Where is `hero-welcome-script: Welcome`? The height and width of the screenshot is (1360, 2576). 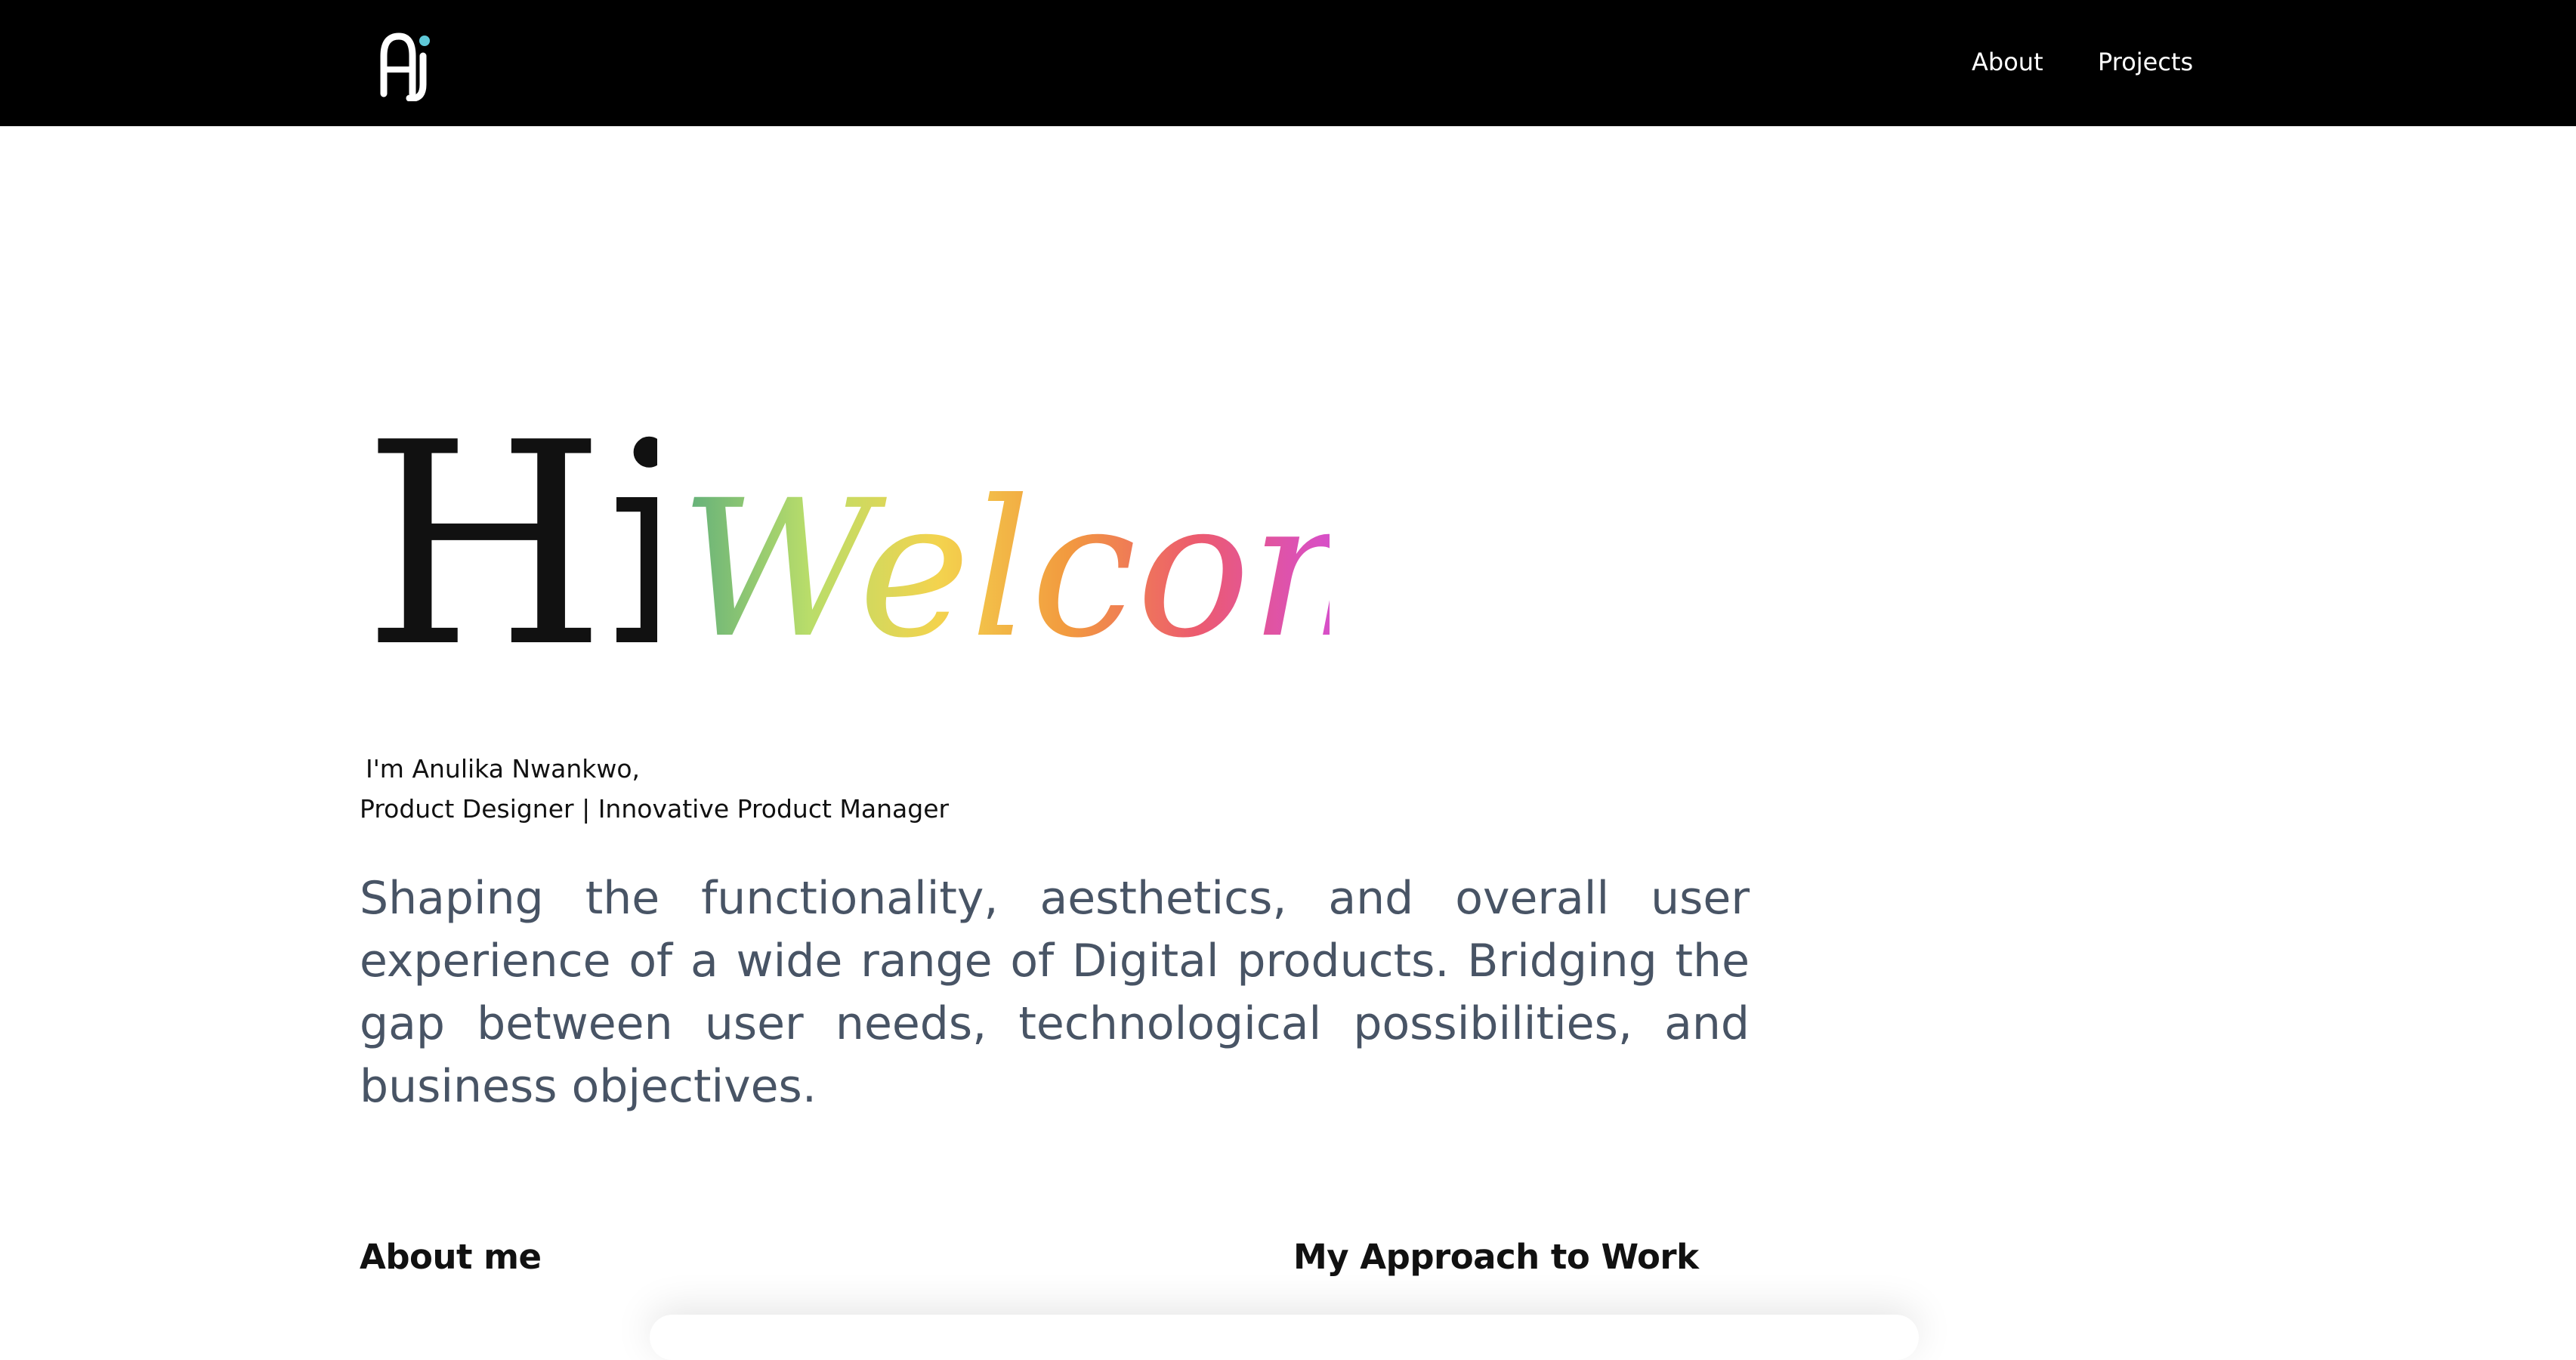 hero-welcome-script: Welcome is located at coordinates (1005, 570).